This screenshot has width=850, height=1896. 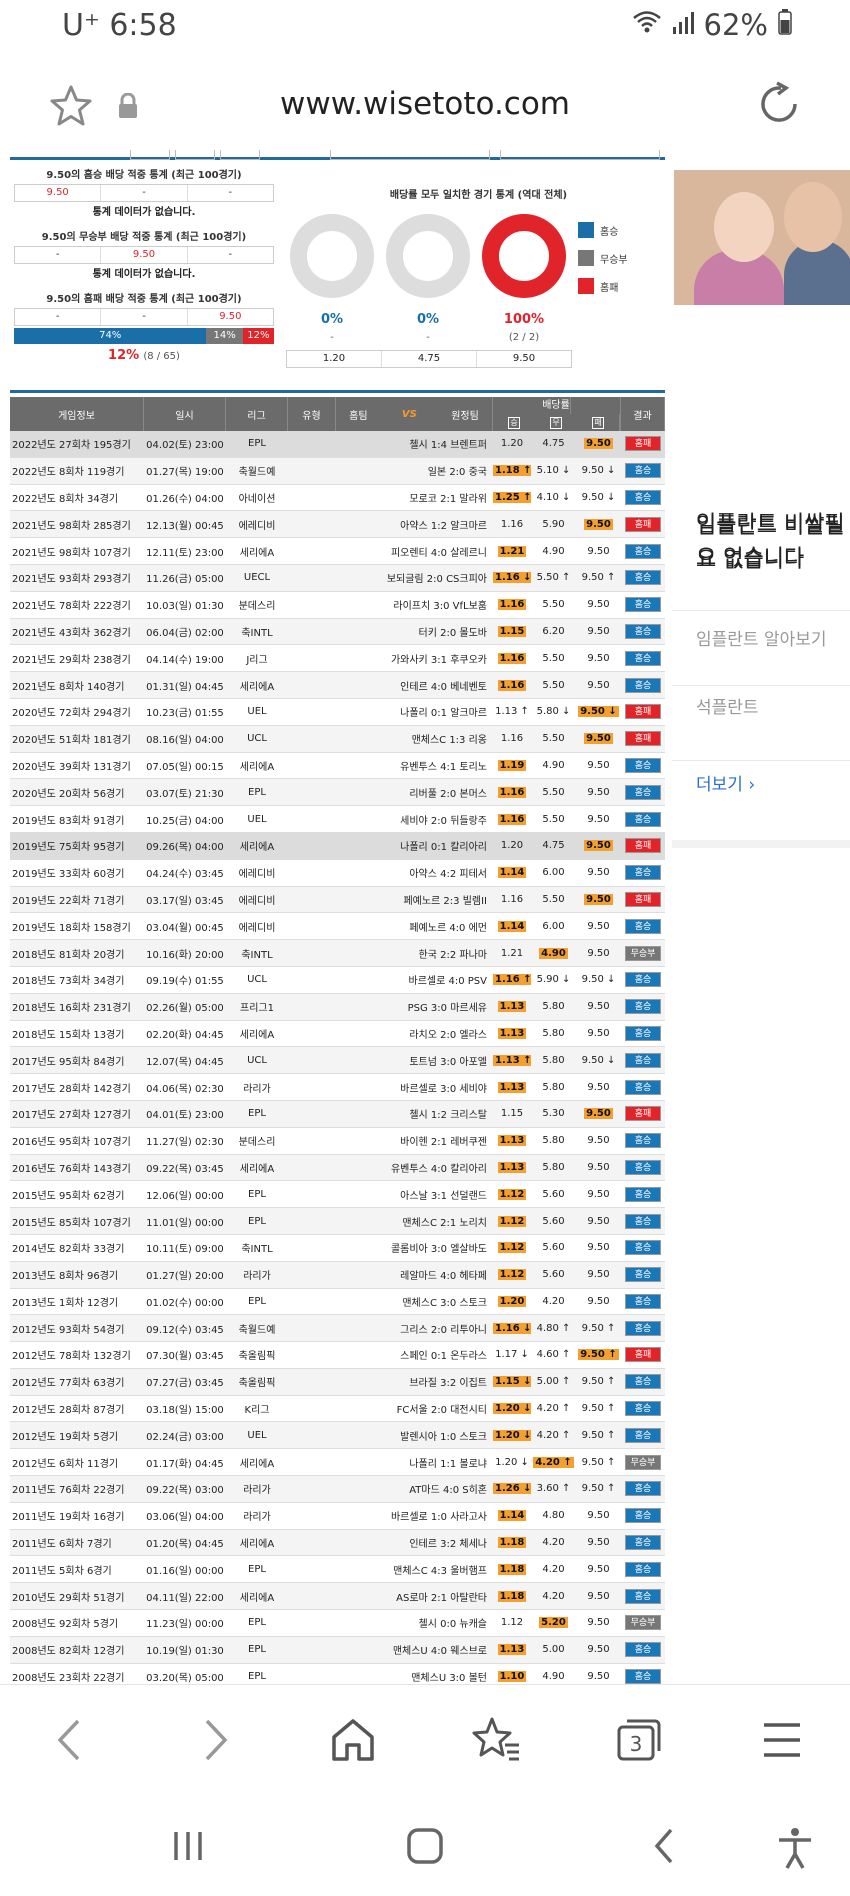 I want to click on header-info: 게임정보, so click(x=77, y=414).